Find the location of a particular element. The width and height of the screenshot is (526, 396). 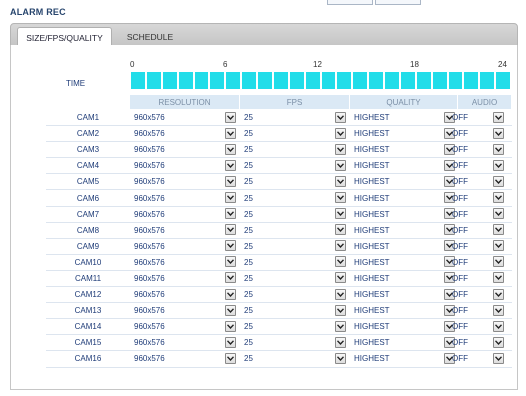

time-schedule-bar is located at coordinates (321, 80).